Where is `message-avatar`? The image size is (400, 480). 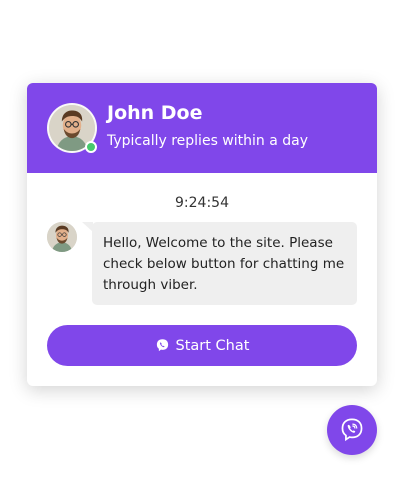
message-avatar is located at coordinates (62, 237).